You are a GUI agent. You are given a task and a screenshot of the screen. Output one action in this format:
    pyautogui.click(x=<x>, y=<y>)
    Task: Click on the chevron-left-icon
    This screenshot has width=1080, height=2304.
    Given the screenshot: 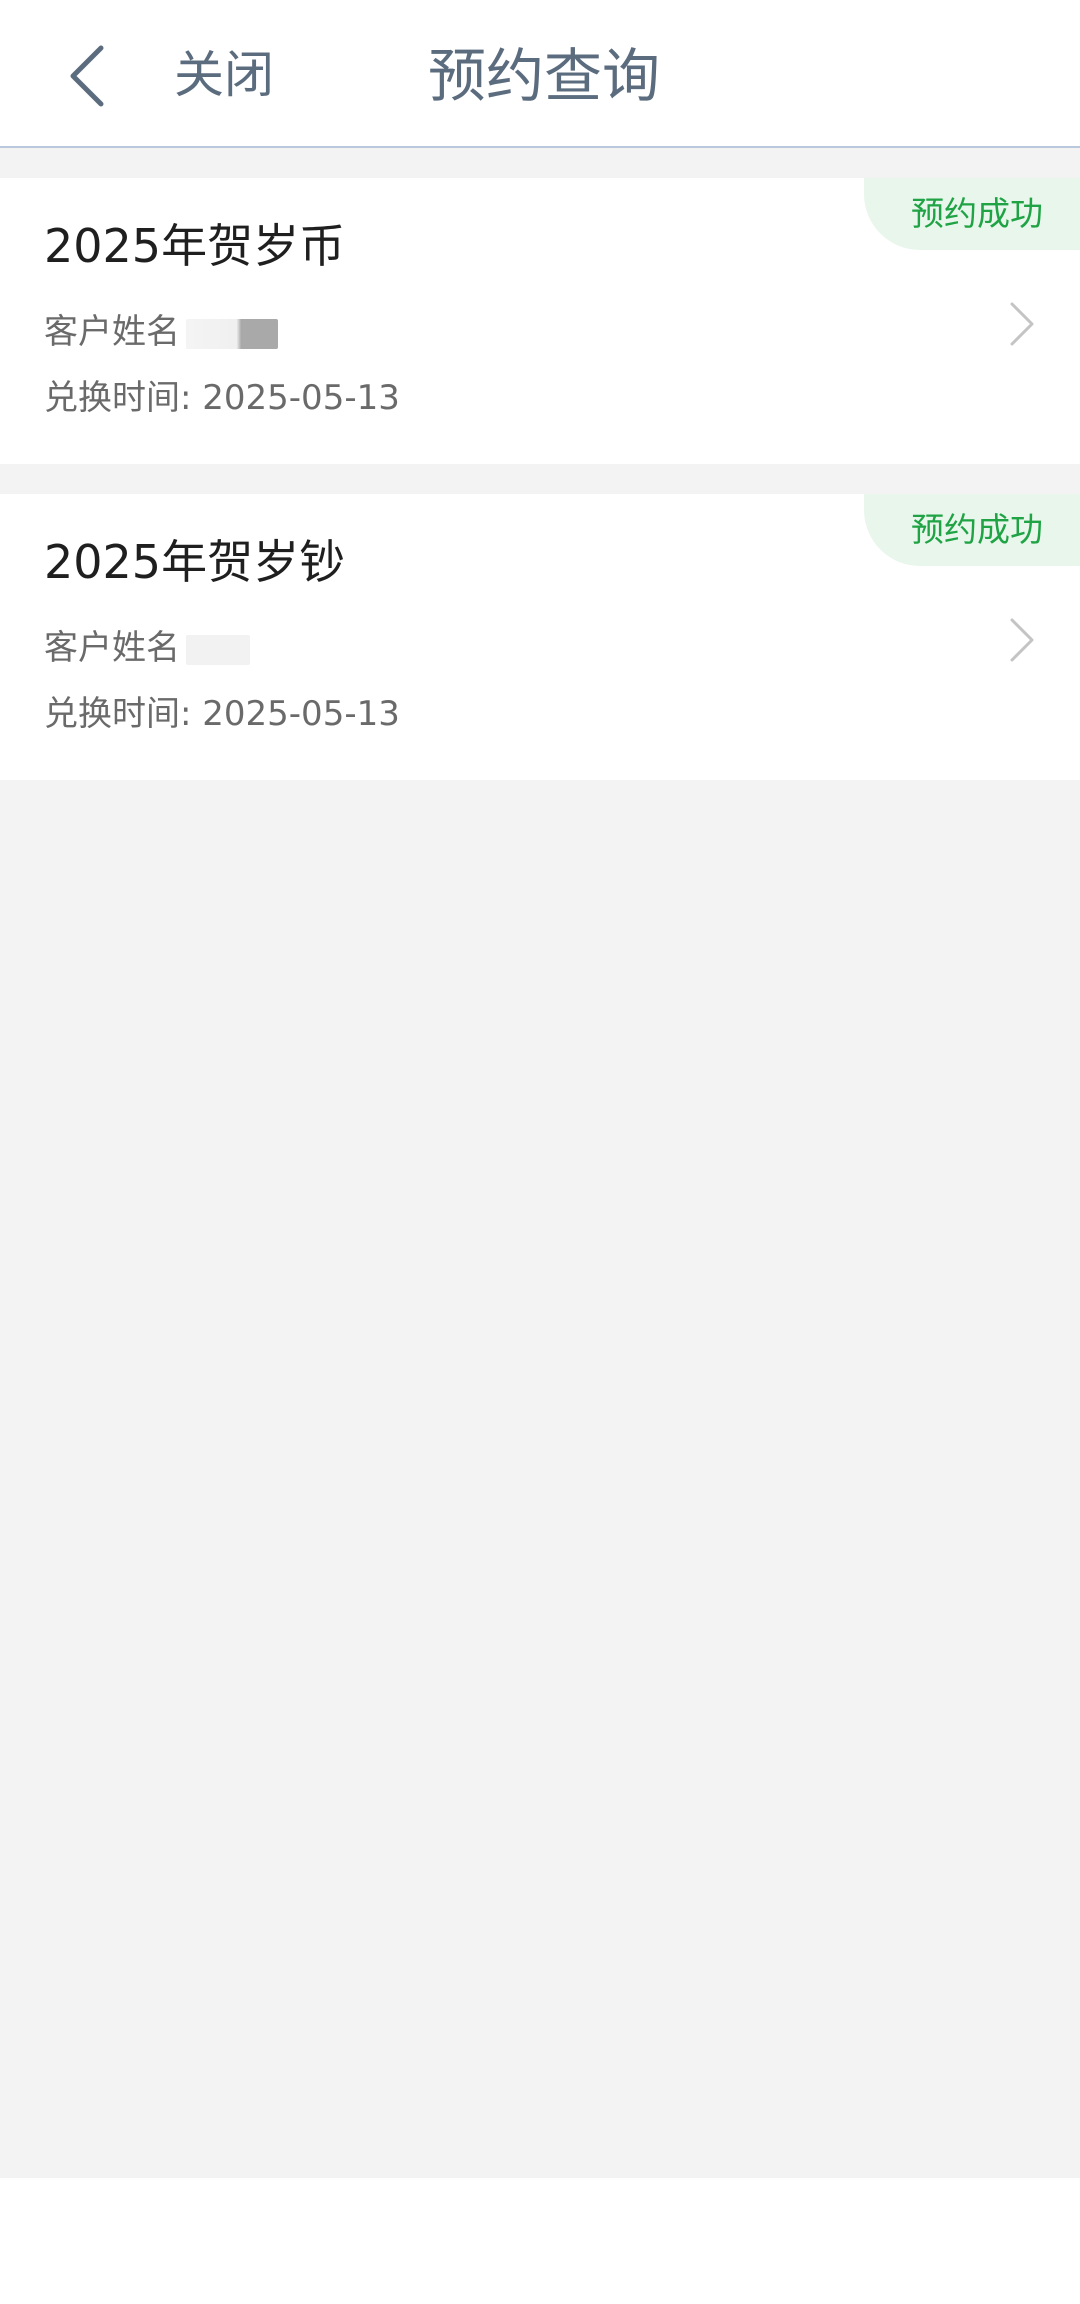 What is the action you would take?
    pyautogui.click(x=87, y=76)
    